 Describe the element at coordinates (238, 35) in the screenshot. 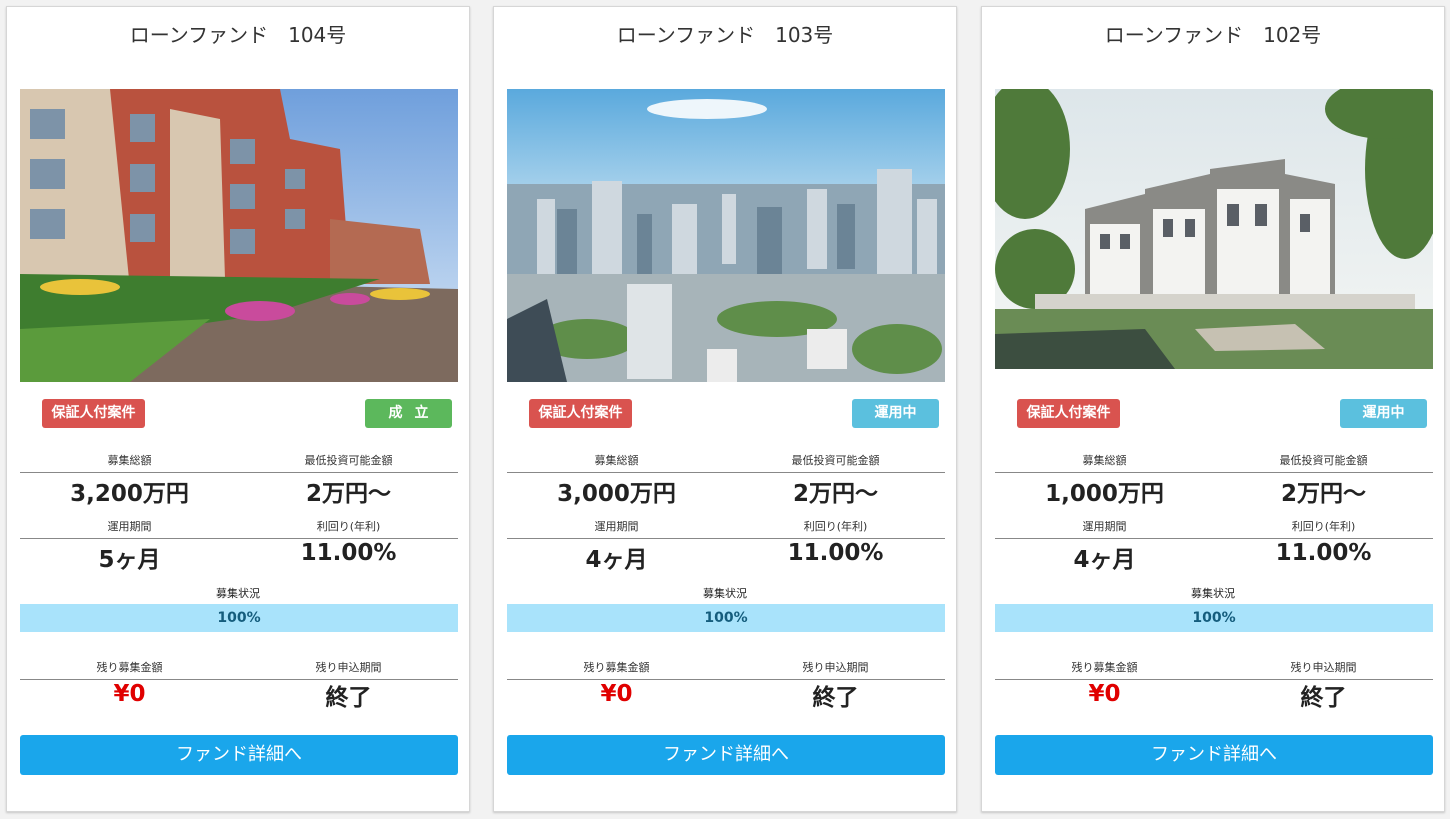

I see `fund-title: ローンファンド 104号` at that location.